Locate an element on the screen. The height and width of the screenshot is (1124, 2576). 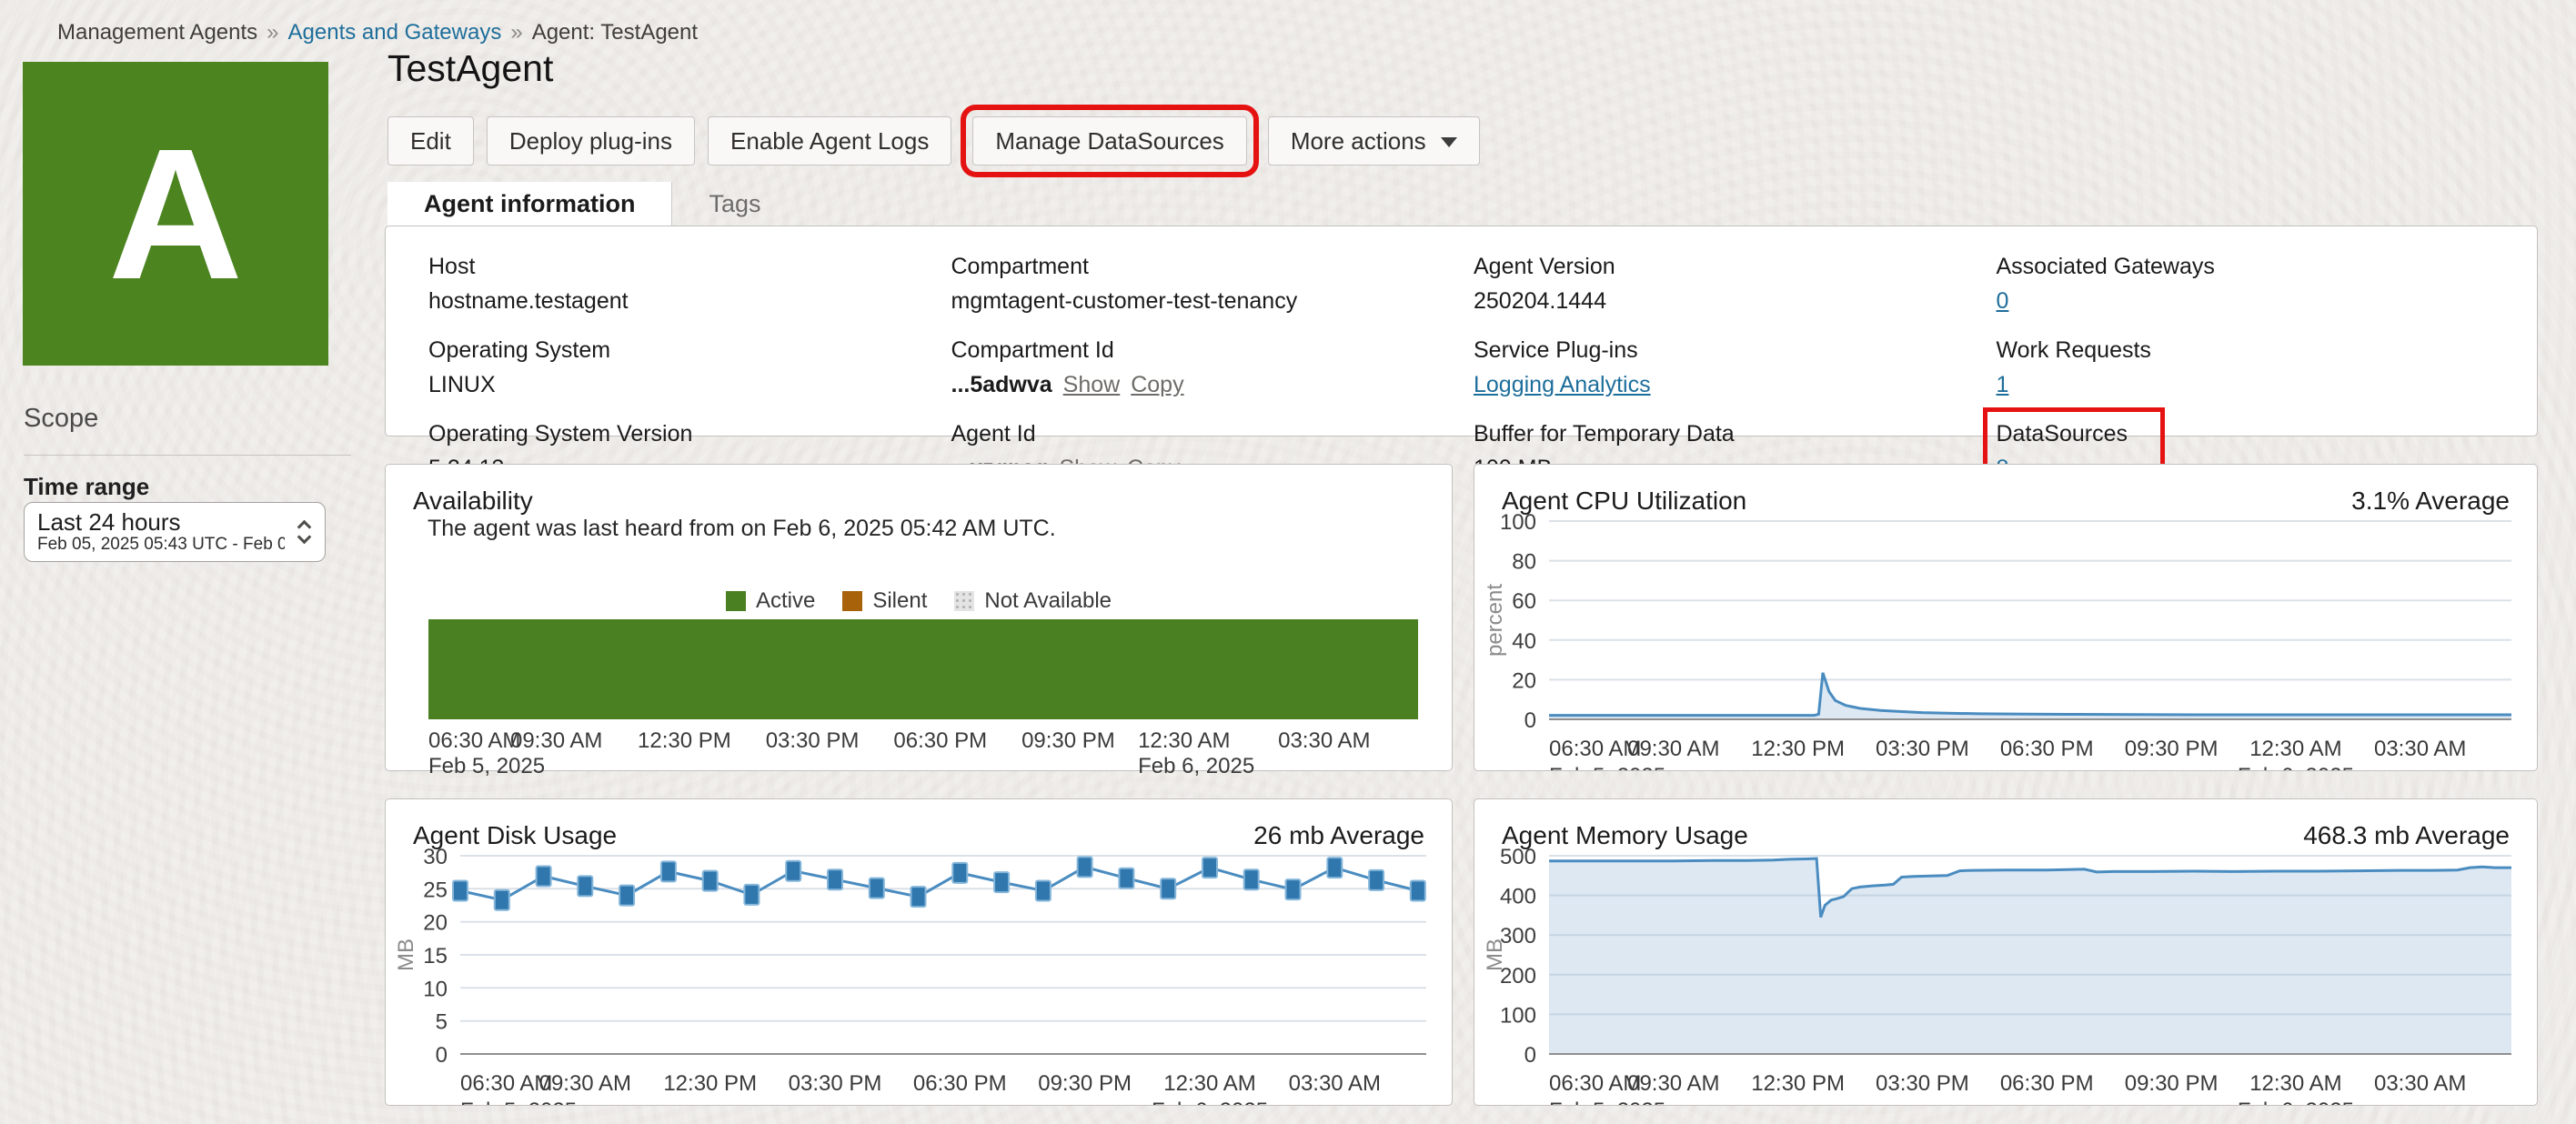
enable-agent-logs-button: Enable Agent Logs is located at coordinates (830, 141).